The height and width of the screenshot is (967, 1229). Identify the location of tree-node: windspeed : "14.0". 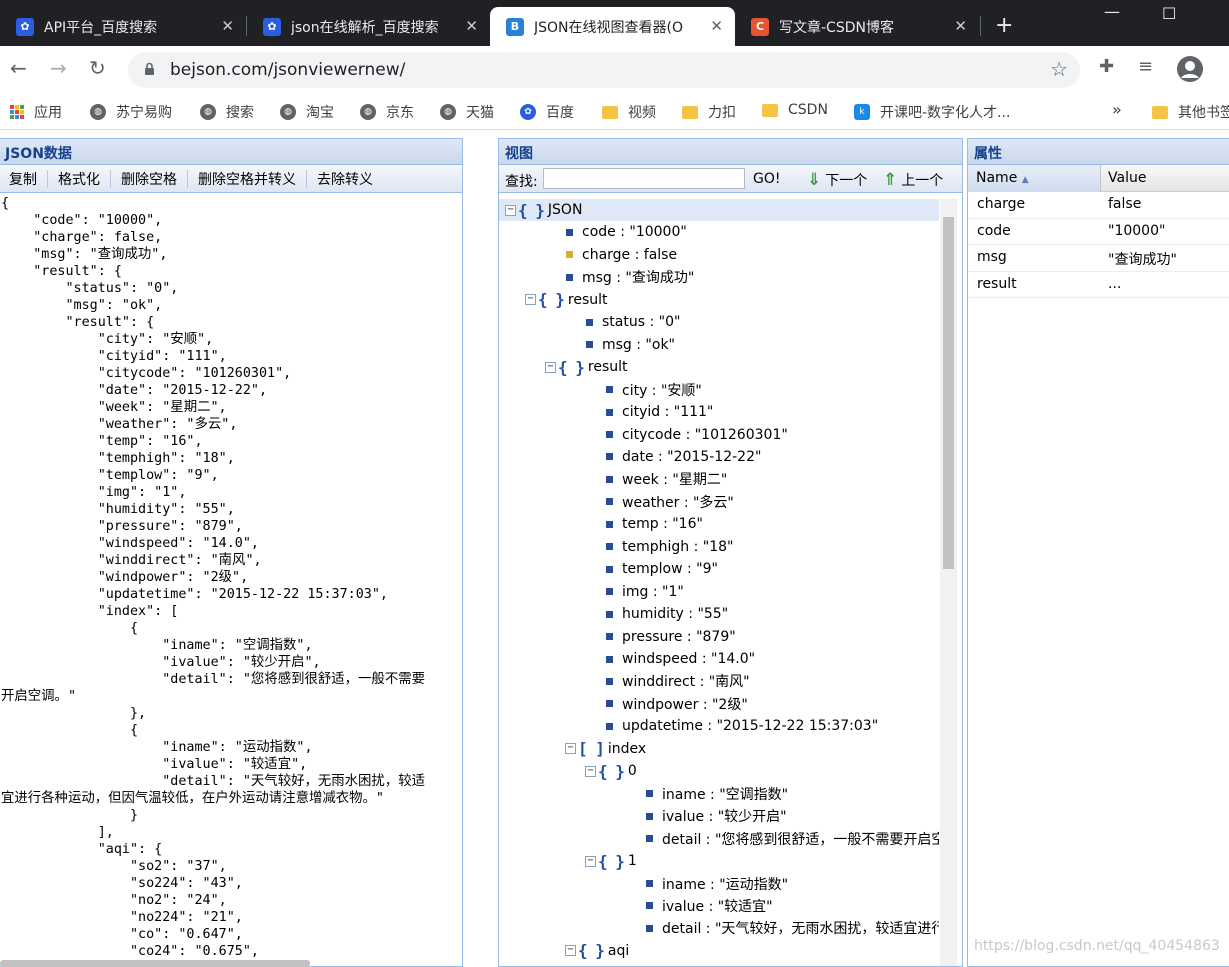
(627, 659).